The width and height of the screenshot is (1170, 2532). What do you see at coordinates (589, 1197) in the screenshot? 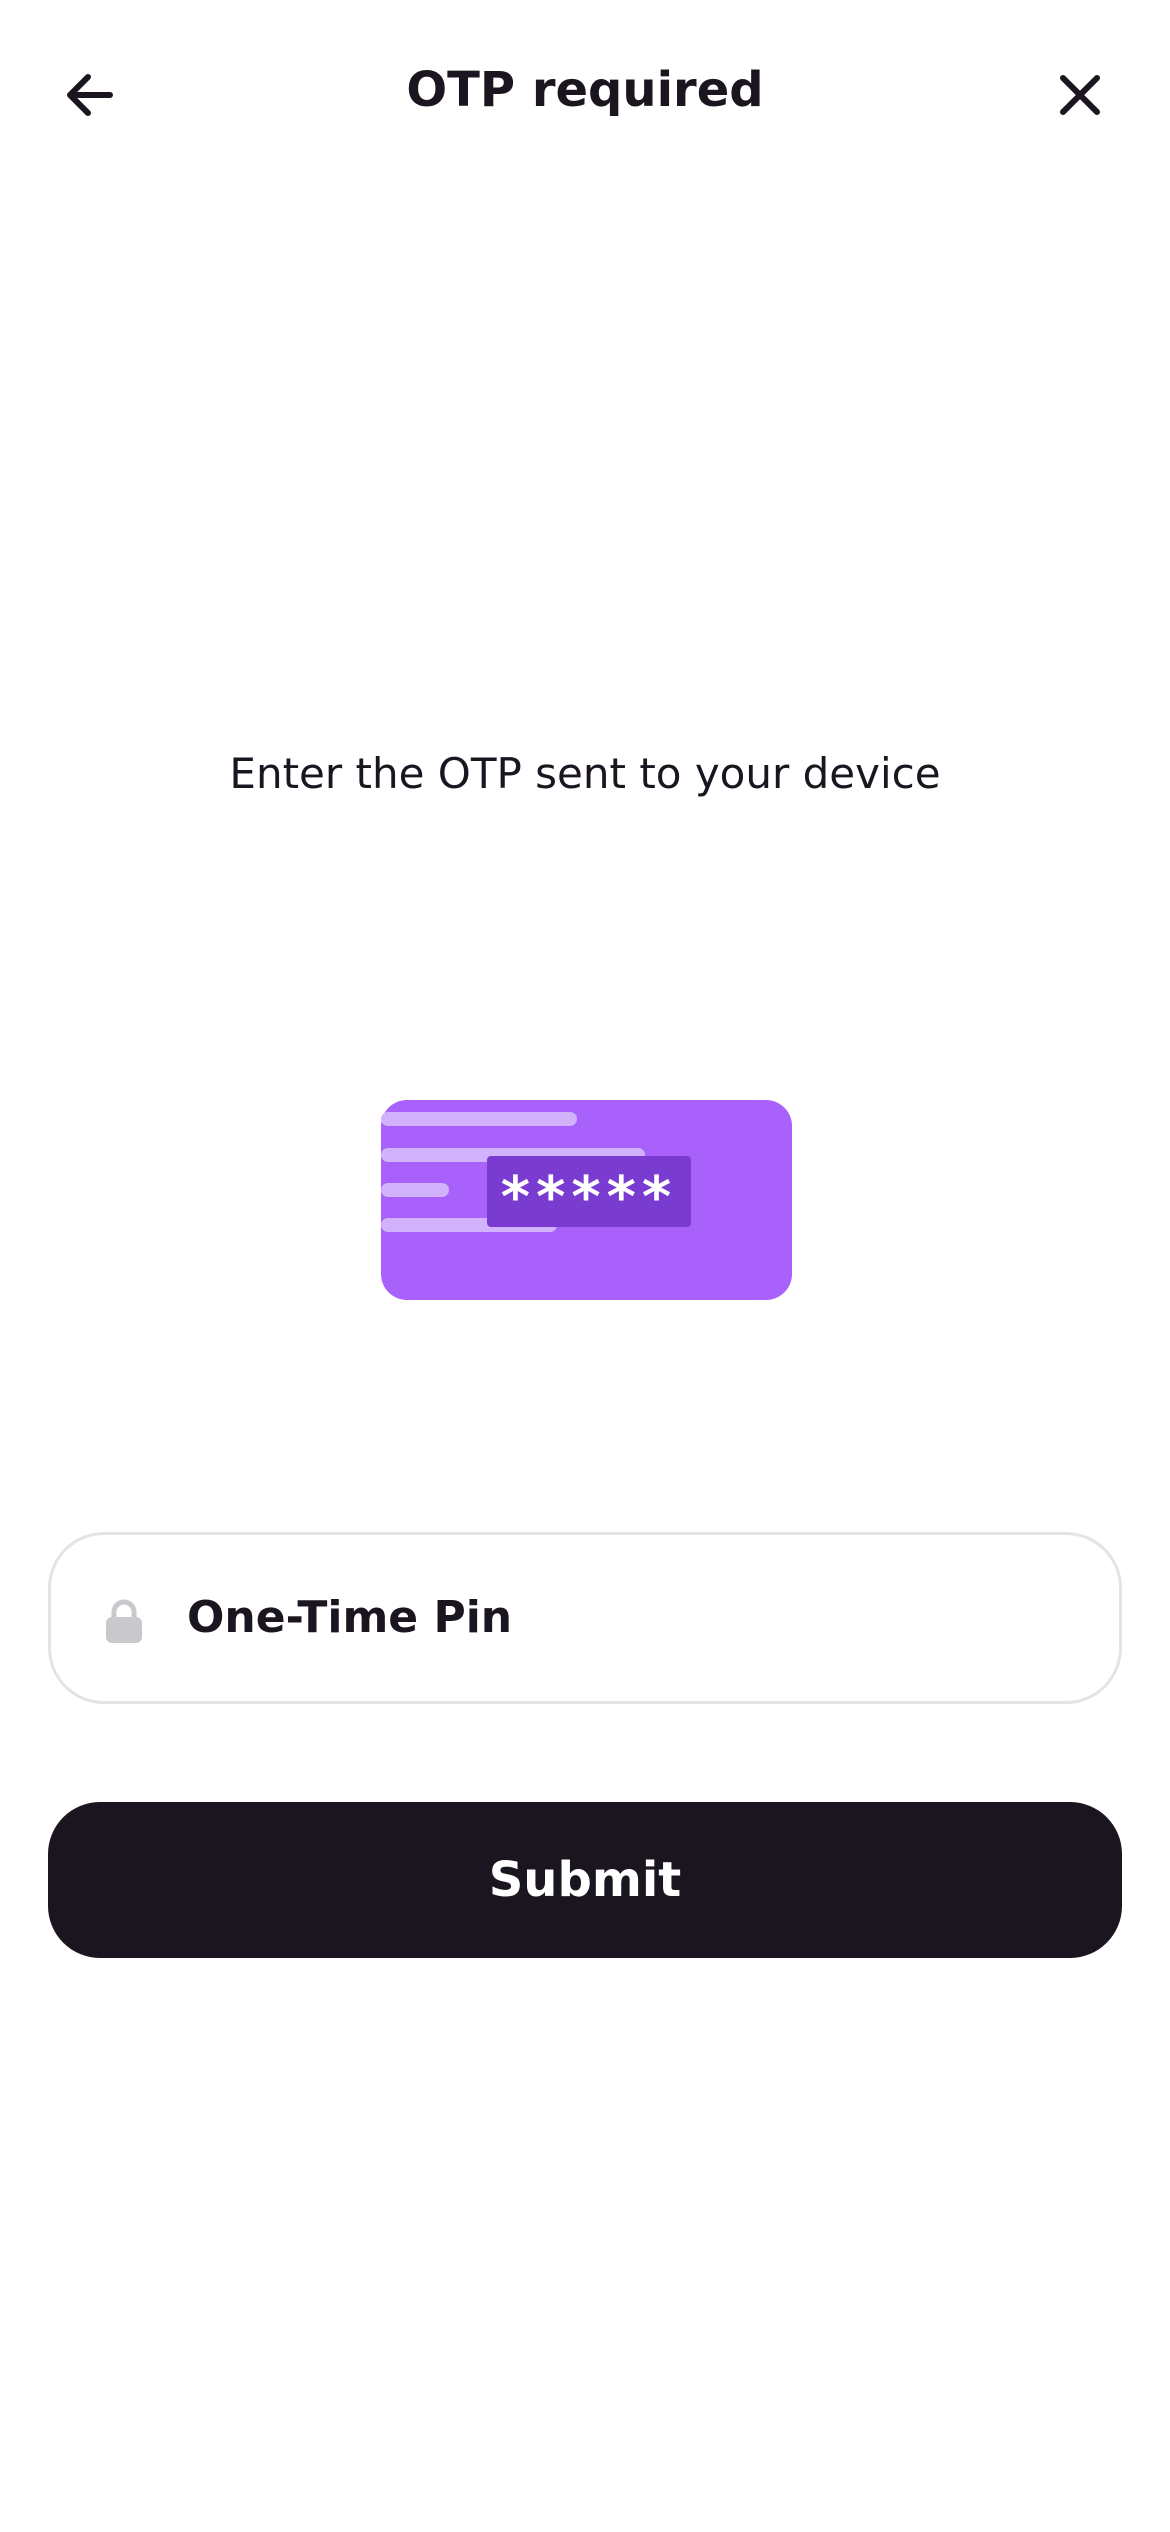
I see `masked-otp-text: *****` at bounding box center [589, 1197].